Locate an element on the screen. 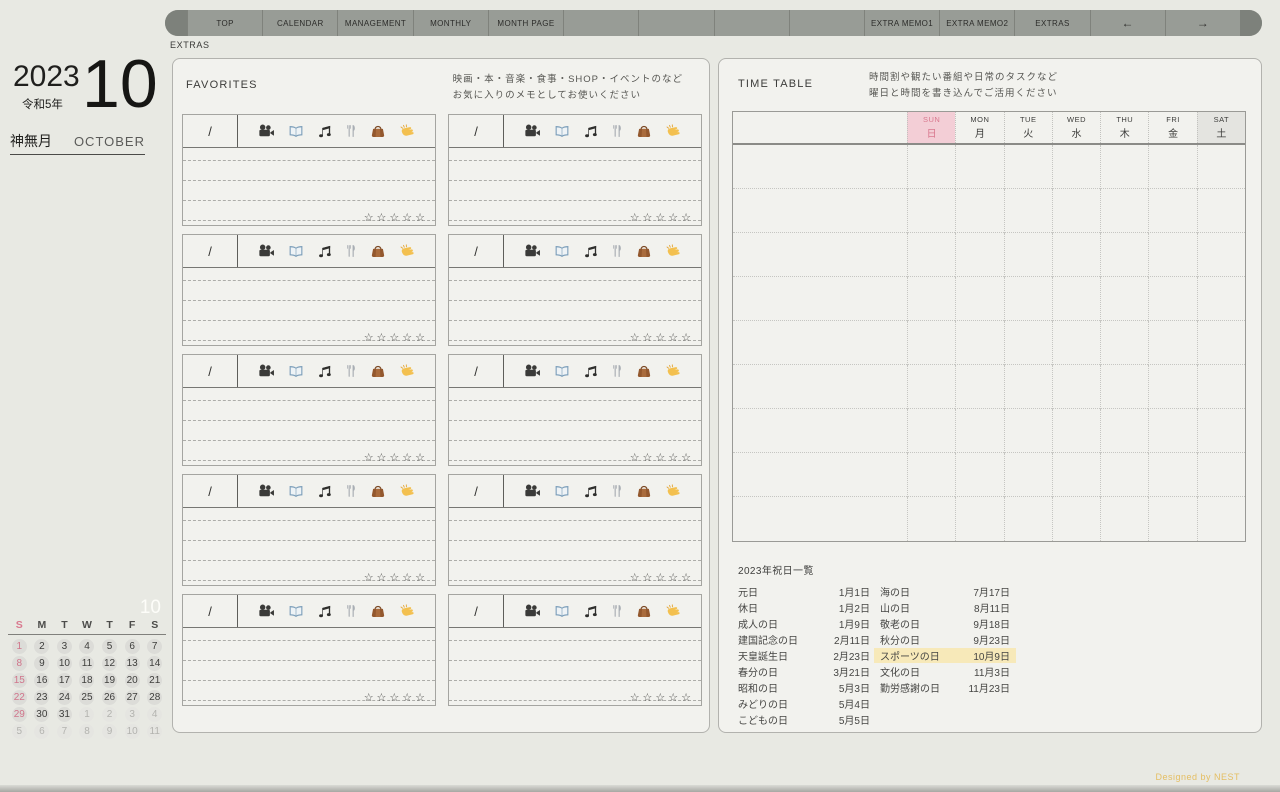 Image resolution: width=1280 pixels, height=792 pixels. nav-tab-management: MANAGEMENT is located at coordinates (374, 23).